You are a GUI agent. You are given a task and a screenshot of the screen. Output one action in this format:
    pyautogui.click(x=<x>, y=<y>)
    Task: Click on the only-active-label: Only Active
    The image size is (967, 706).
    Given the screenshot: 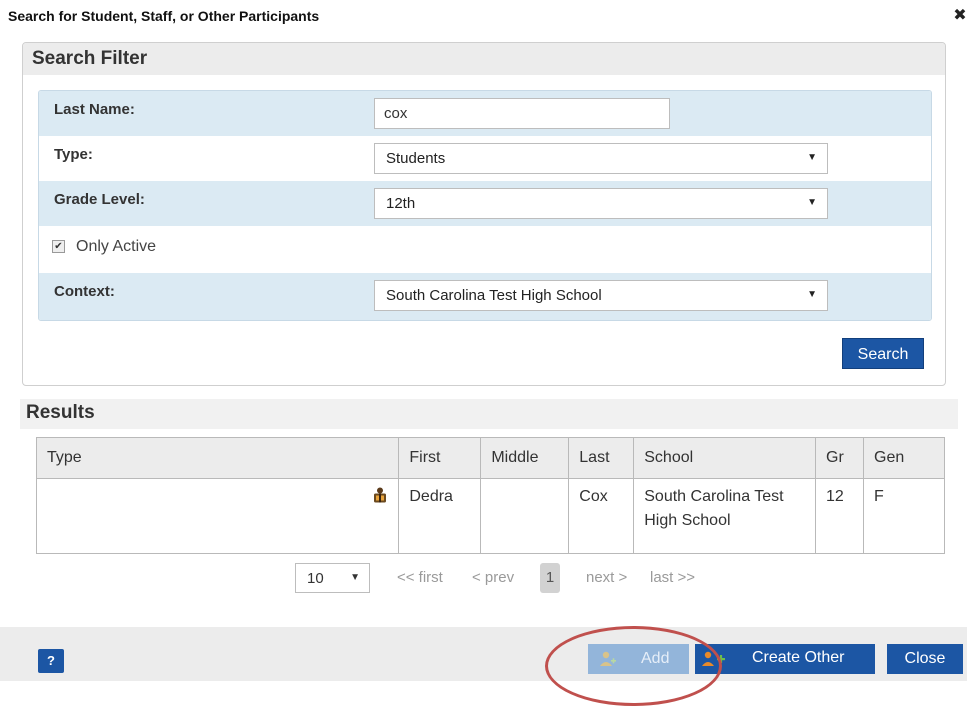 What is the action you would take?
    pyautogui.click(x=116, y=246)
    